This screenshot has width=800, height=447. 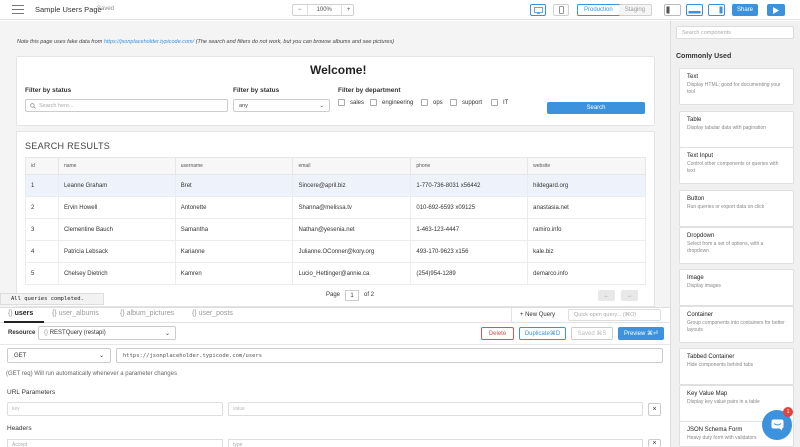 What do you see at coordinates (349, 10) in the screenshot?
I see `zoom-in-button: +` at bounding box center [349, 10].